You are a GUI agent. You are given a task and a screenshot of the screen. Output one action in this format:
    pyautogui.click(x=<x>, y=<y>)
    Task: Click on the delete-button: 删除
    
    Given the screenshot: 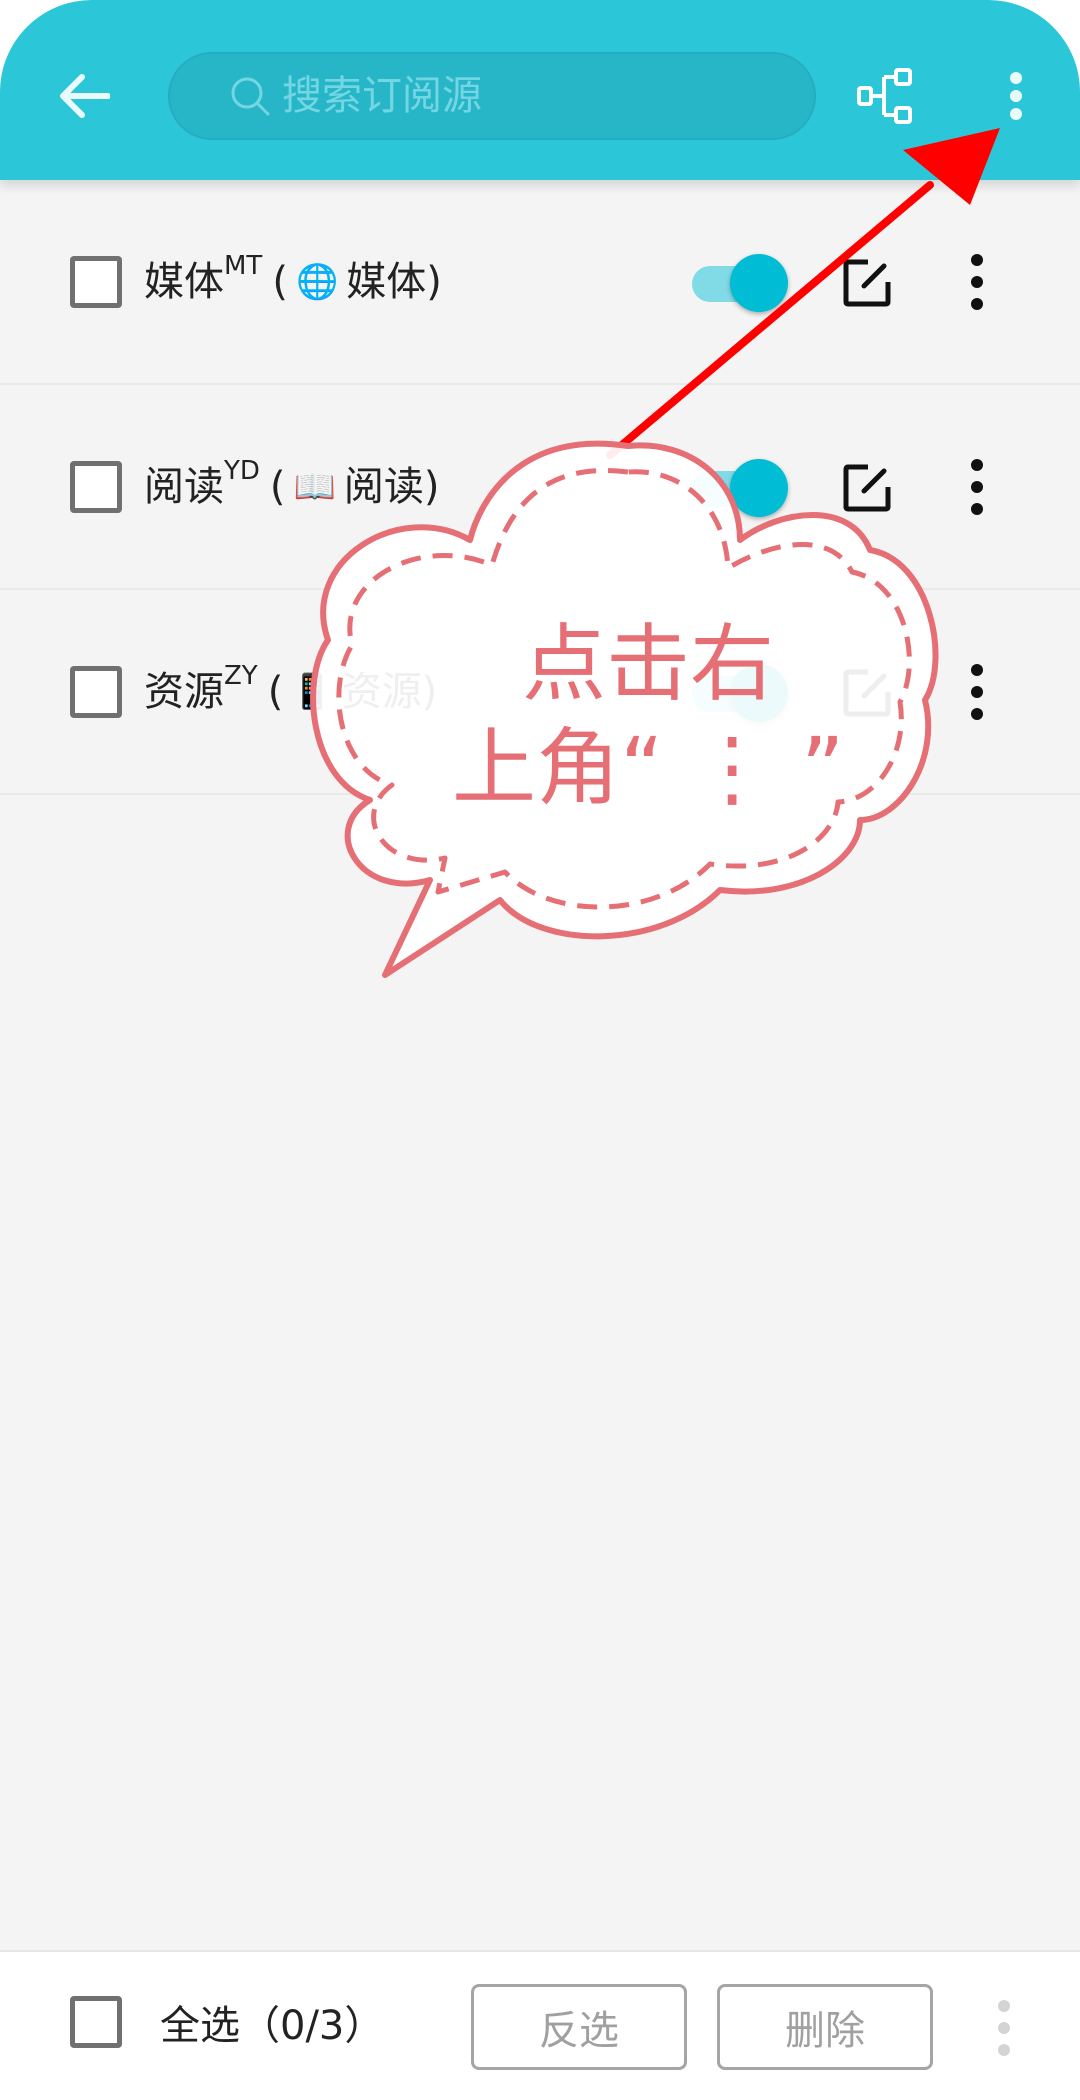 What is the action you would take?
    pyautogui.click(x=825, y=2027)
    